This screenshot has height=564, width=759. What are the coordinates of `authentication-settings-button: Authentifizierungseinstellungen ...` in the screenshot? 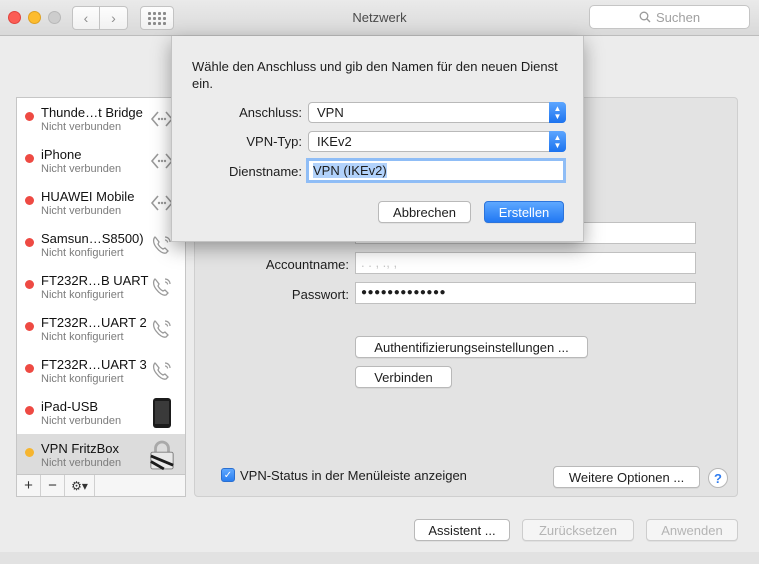 It's located at (471, 347).